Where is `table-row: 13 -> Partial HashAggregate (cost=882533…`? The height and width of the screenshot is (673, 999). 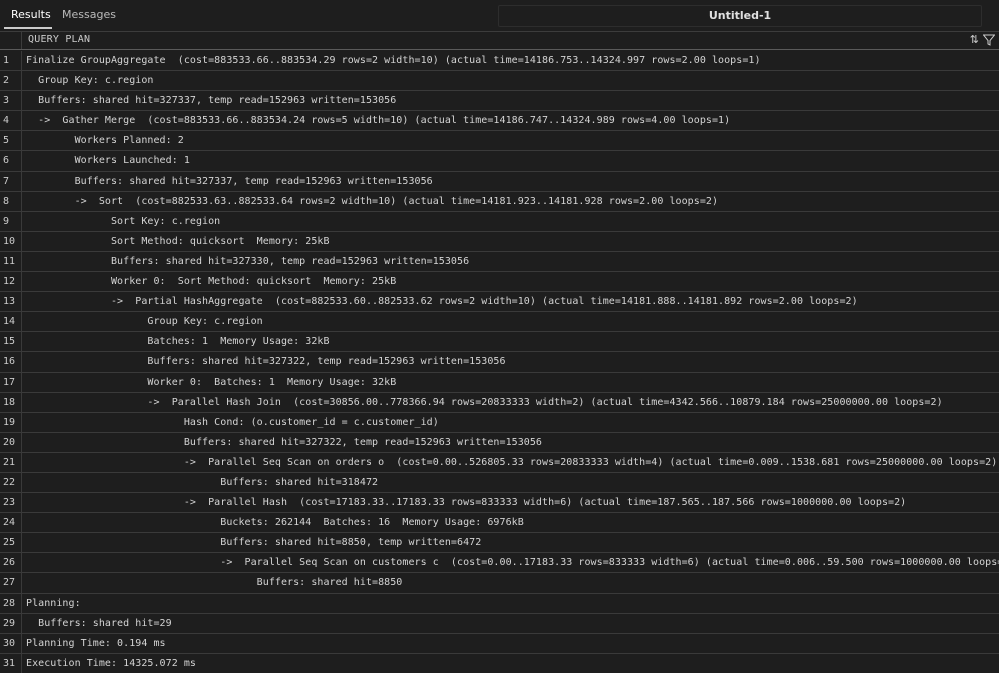 table-row: 13 -> Partial HashAggregate (cost=882533… is located at coordinates (499, 302).